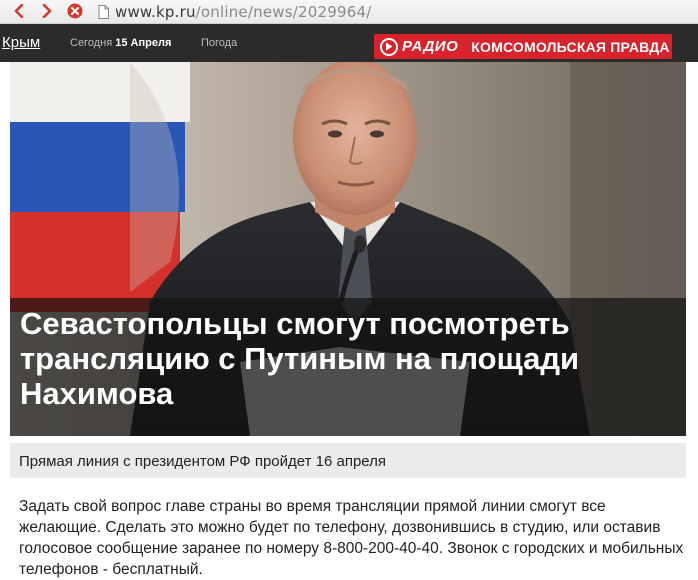 The width and height of the screenshot is (698, 580). I want to click on url-text: www.kp.ru/online/news/2029964/, so click(243, 12).